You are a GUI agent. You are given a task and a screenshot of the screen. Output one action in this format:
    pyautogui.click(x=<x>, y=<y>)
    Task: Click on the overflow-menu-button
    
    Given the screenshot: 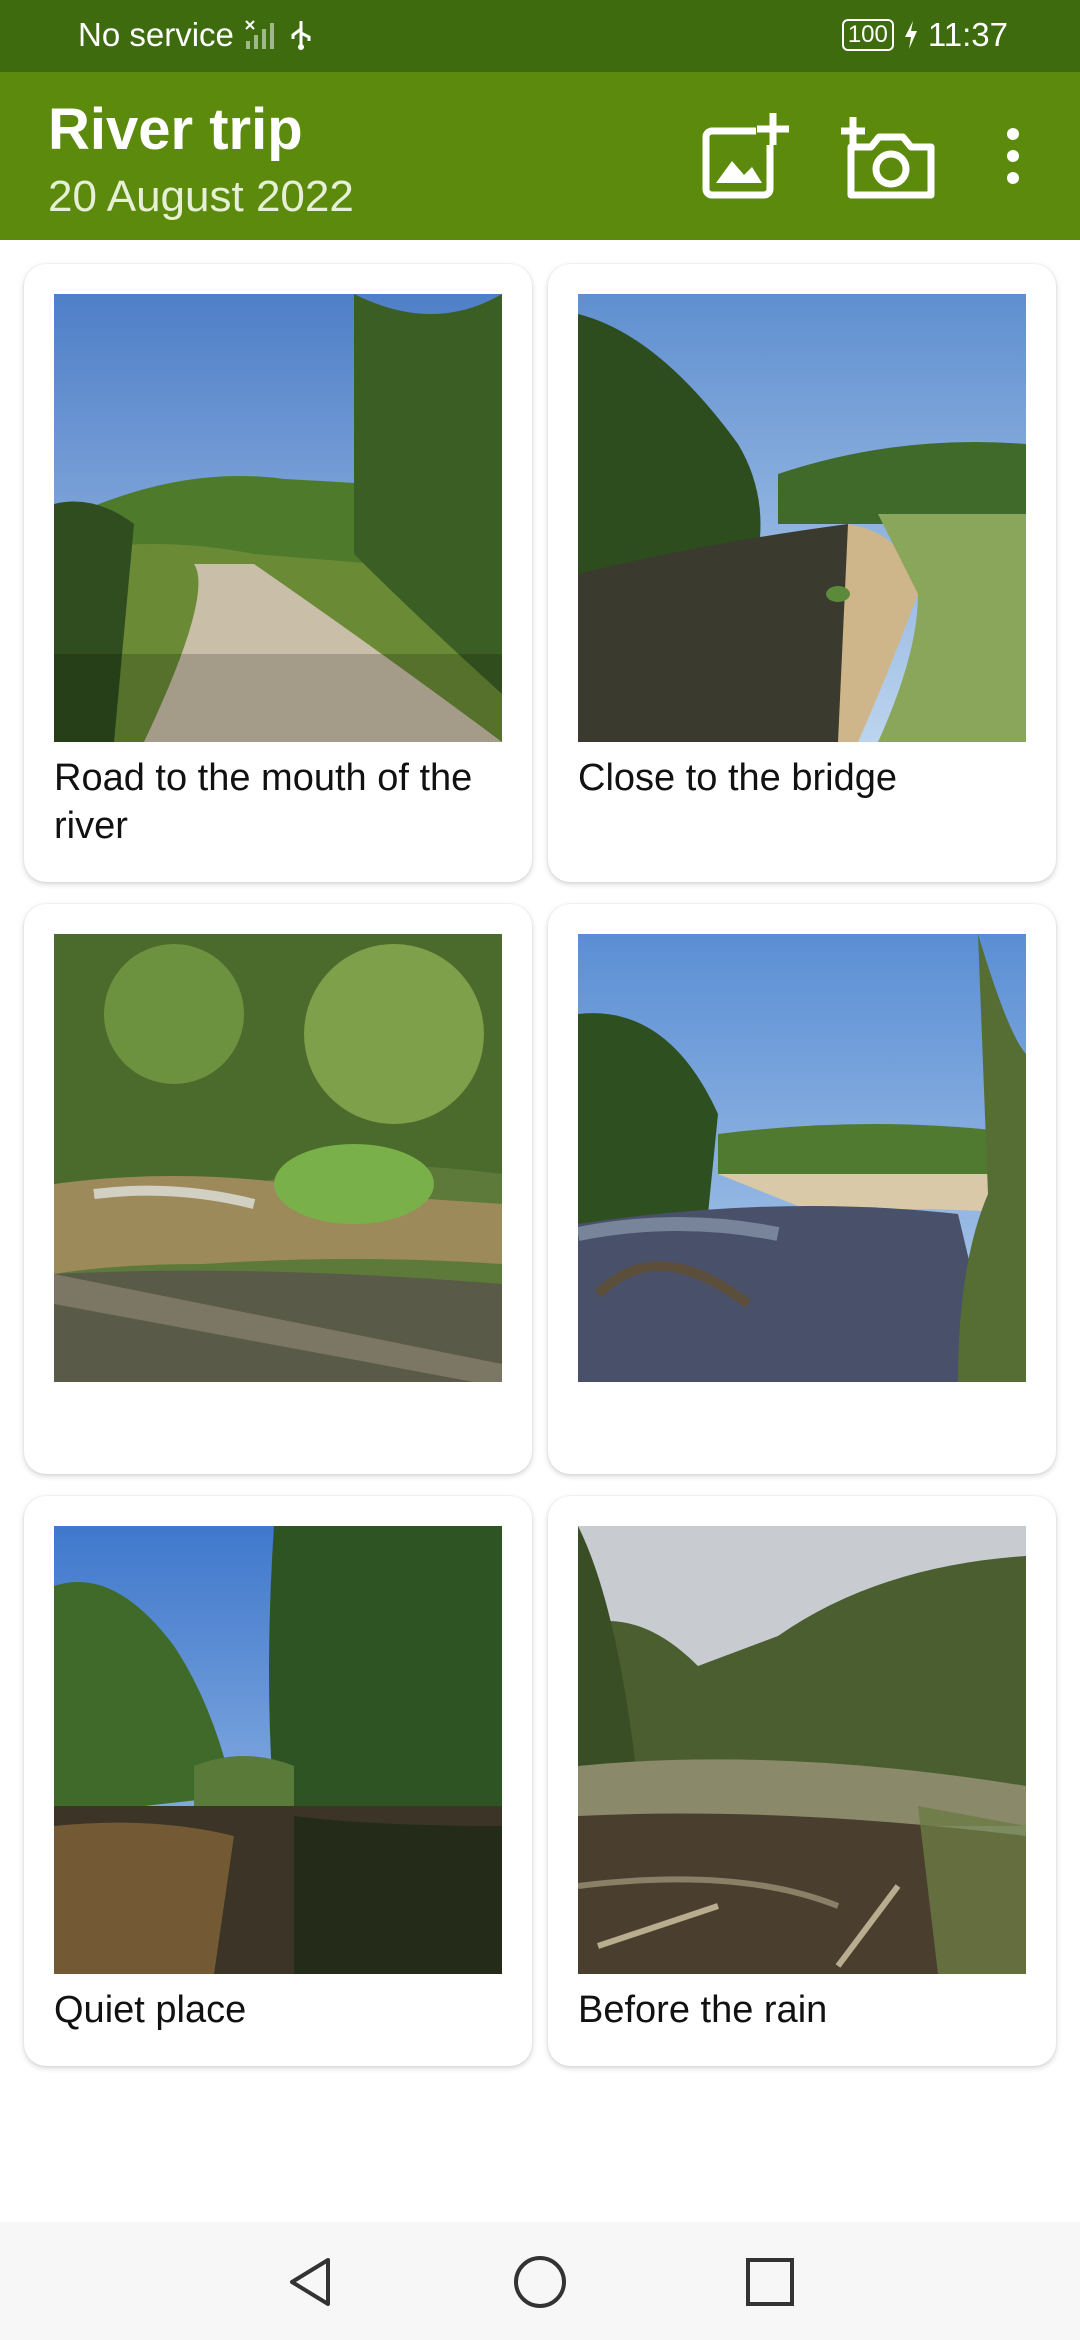 What is the action you would take?
    pyautogui.click(x=1013, y=156)
    